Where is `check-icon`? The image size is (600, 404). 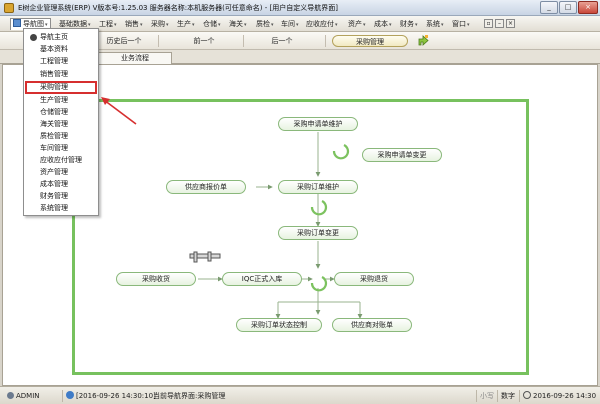 check-icon is located at coordinates (33, 37).